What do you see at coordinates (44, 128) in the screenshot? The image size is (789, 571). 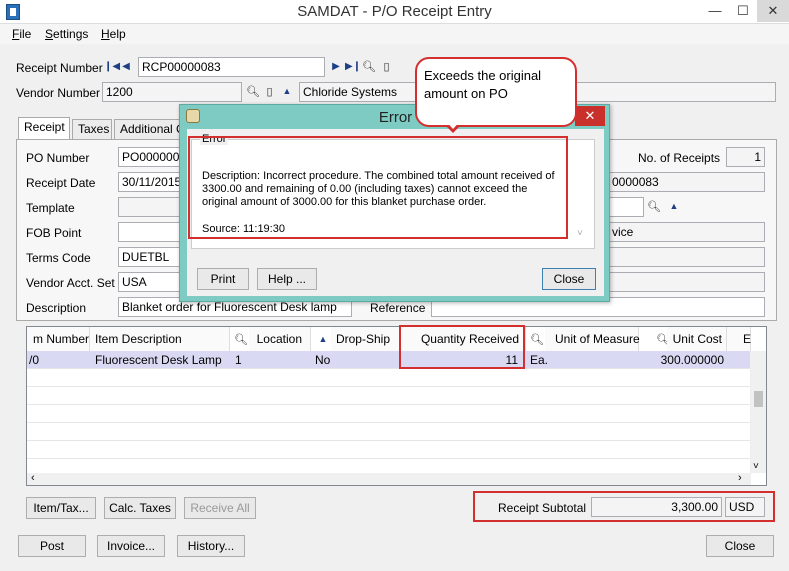 I see `tab-receipt: Receipt` at bounding box center [44, 128].